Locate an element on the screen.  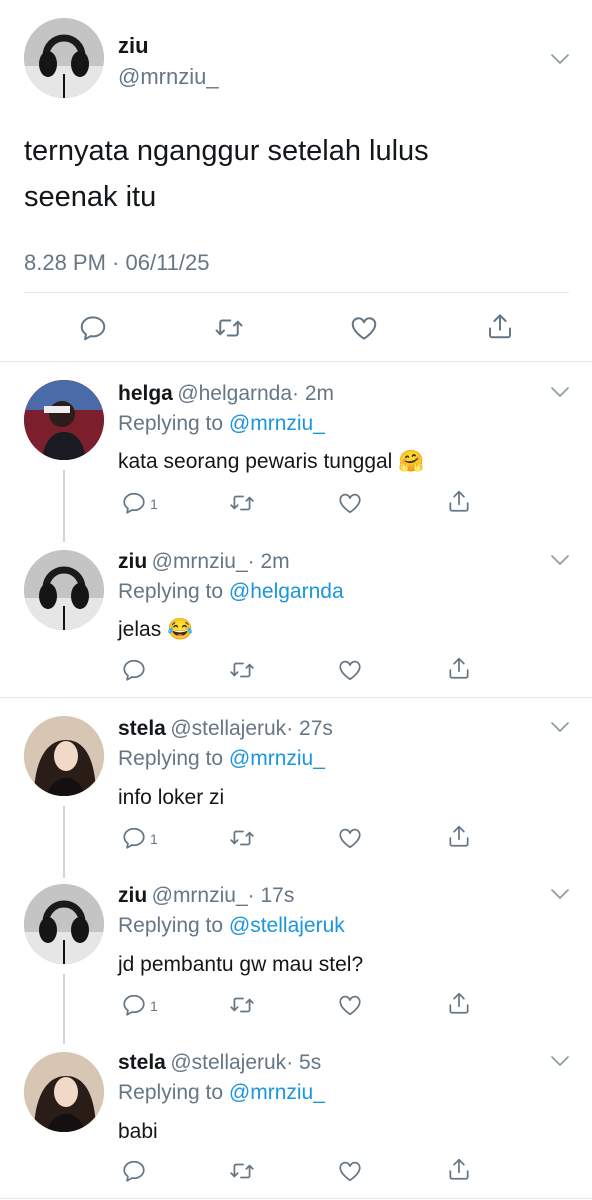
replying-to: Replying to @stellajeruk is located at coordinates (231, 926).